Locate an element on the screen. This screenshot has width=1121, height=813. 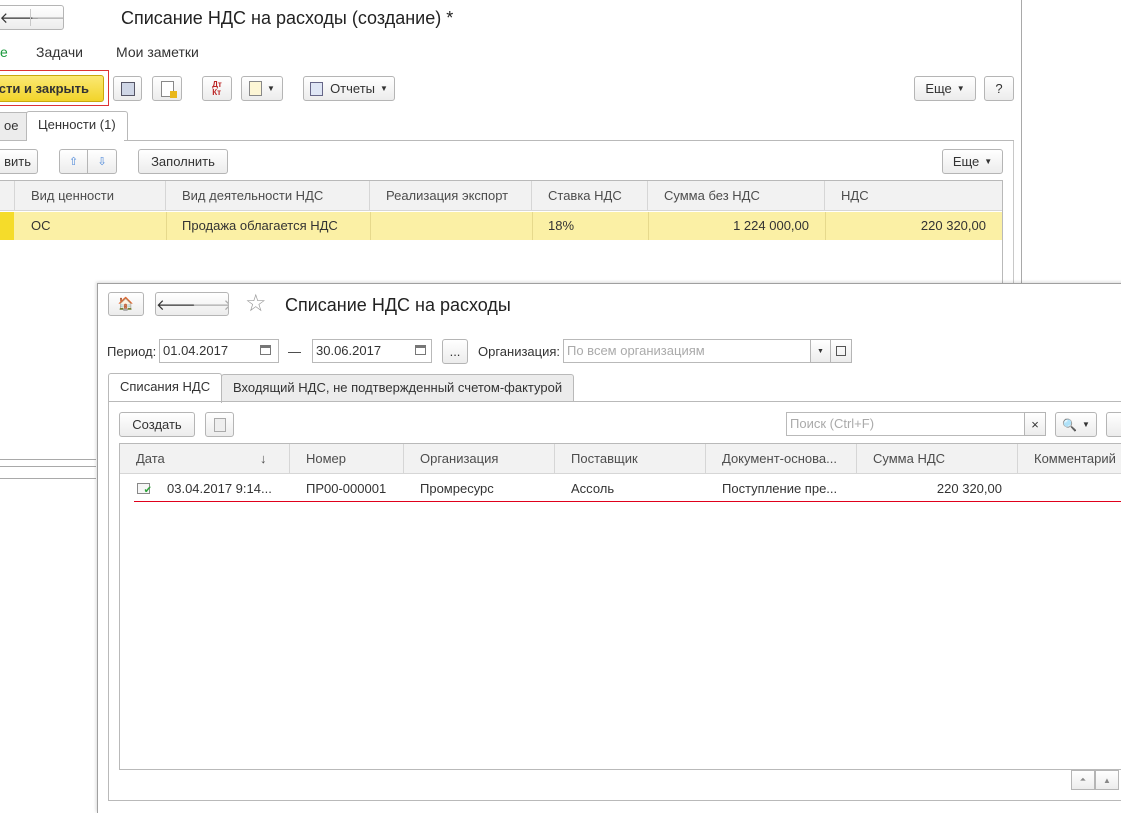
table-cell: Продажа облагается НДС is located at coordinates (268, 226).